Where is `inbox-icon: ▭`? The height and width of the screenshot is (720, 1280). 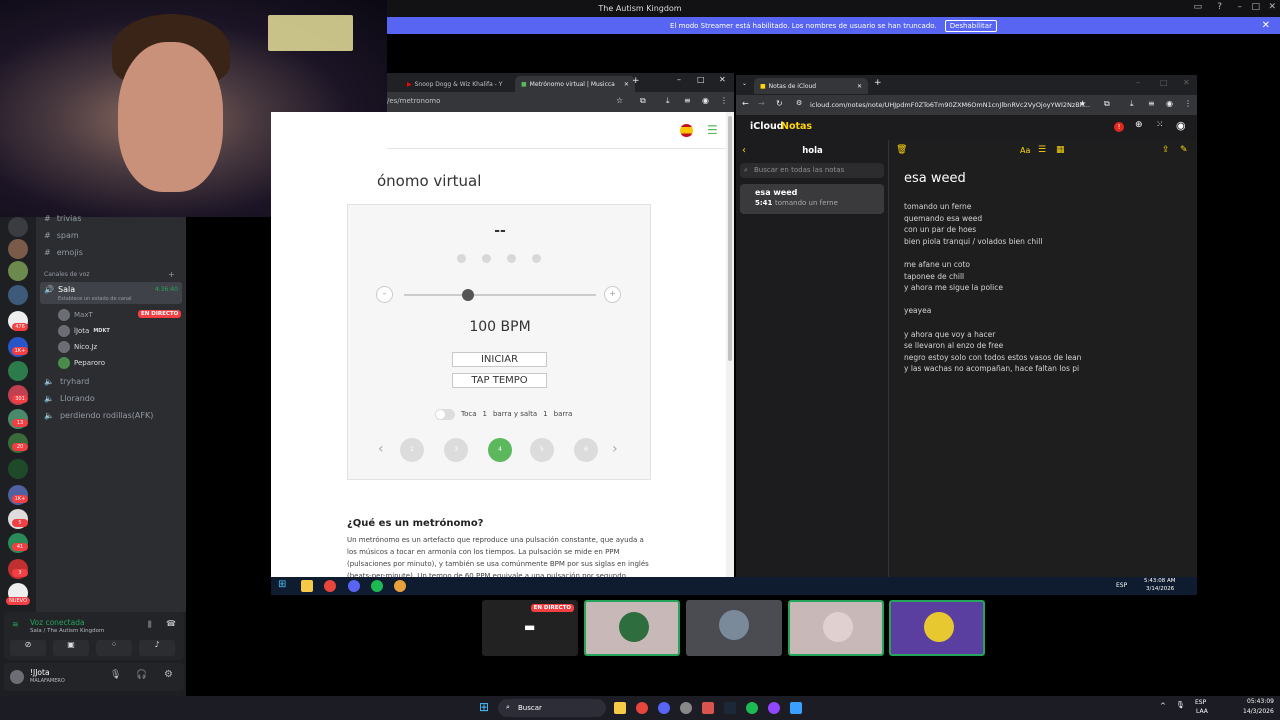
inbox-icon: ▭ is located at coordinates (1197, 7).